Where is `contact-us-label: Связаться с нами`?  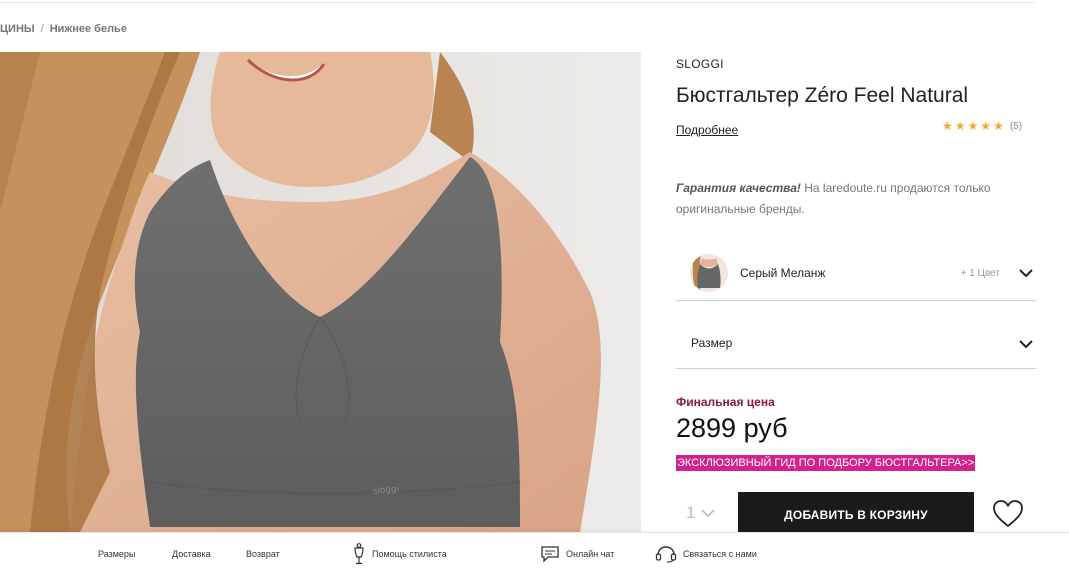
contact-us-label: Связаться с нами is located at coordinates (720, 553).